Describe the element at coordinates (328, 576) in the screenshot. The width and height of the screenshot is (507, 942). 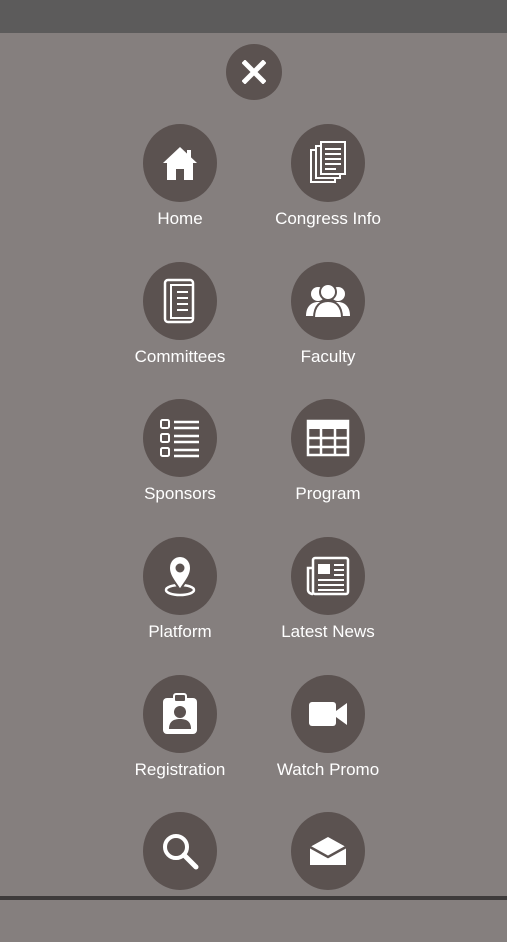
I see `newspaper-icon` at that location.